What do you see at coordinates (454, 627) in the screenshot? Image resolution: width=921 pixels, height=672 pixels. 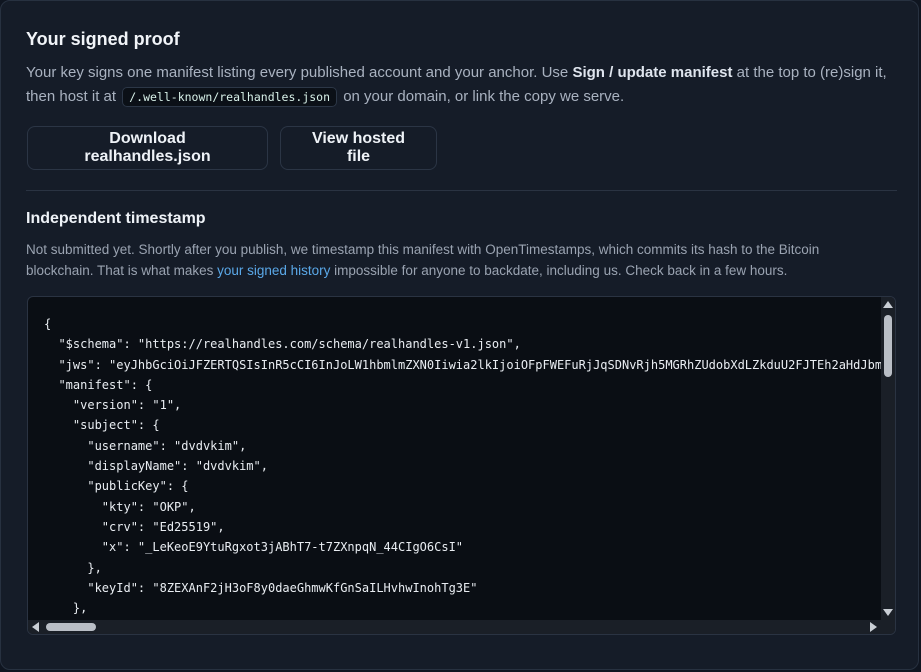 I see `horizontal-scrollbar` at bounding box center [454, 627].